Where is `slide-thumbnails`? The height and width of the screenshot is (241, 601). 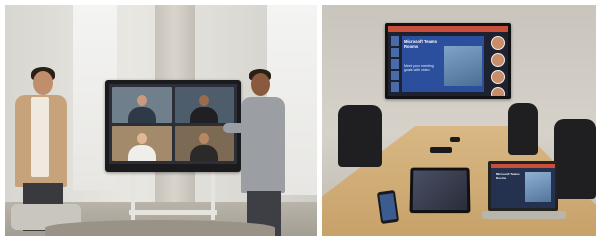 slide-thumbnails is located at coordinates (395, 64).